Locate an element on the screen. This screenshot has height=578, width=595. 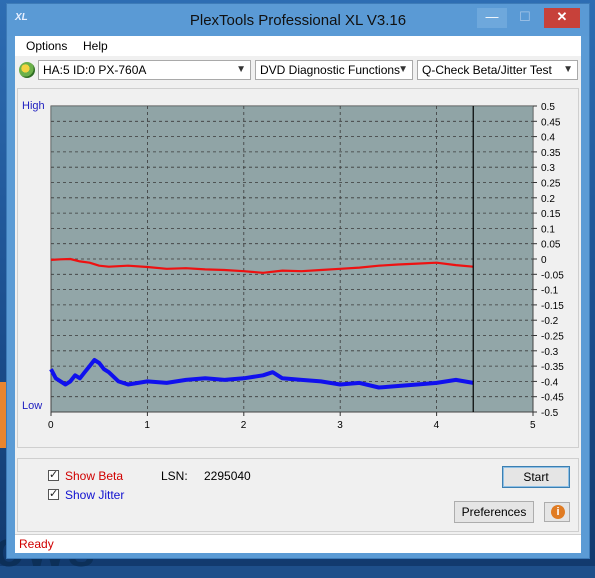
title-bar: XL PlexTools Professional XL V3.16 — ☐ ✕ is located at coordinates (298, 20).